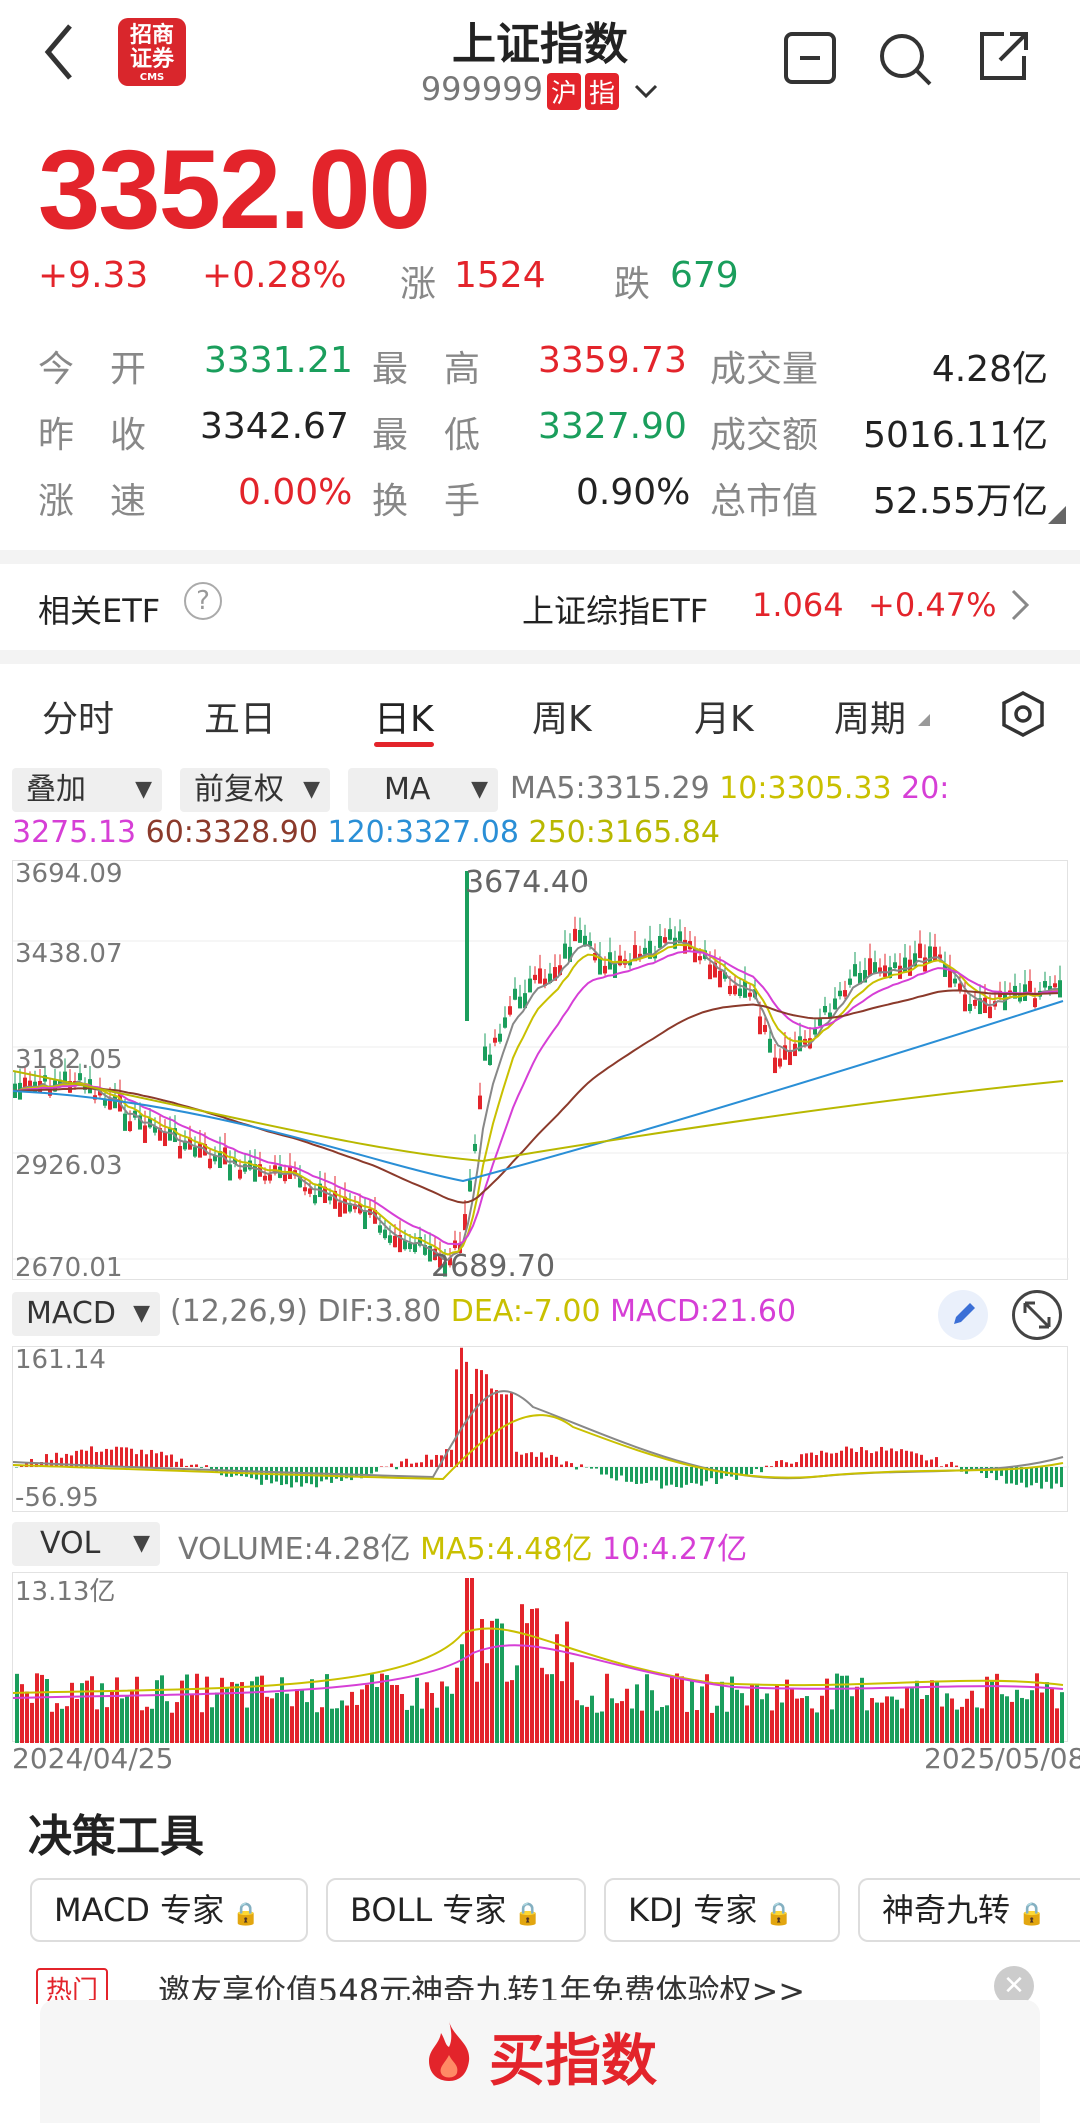  I want to click on tab-weekly-k: 周K, so click(562, 716).